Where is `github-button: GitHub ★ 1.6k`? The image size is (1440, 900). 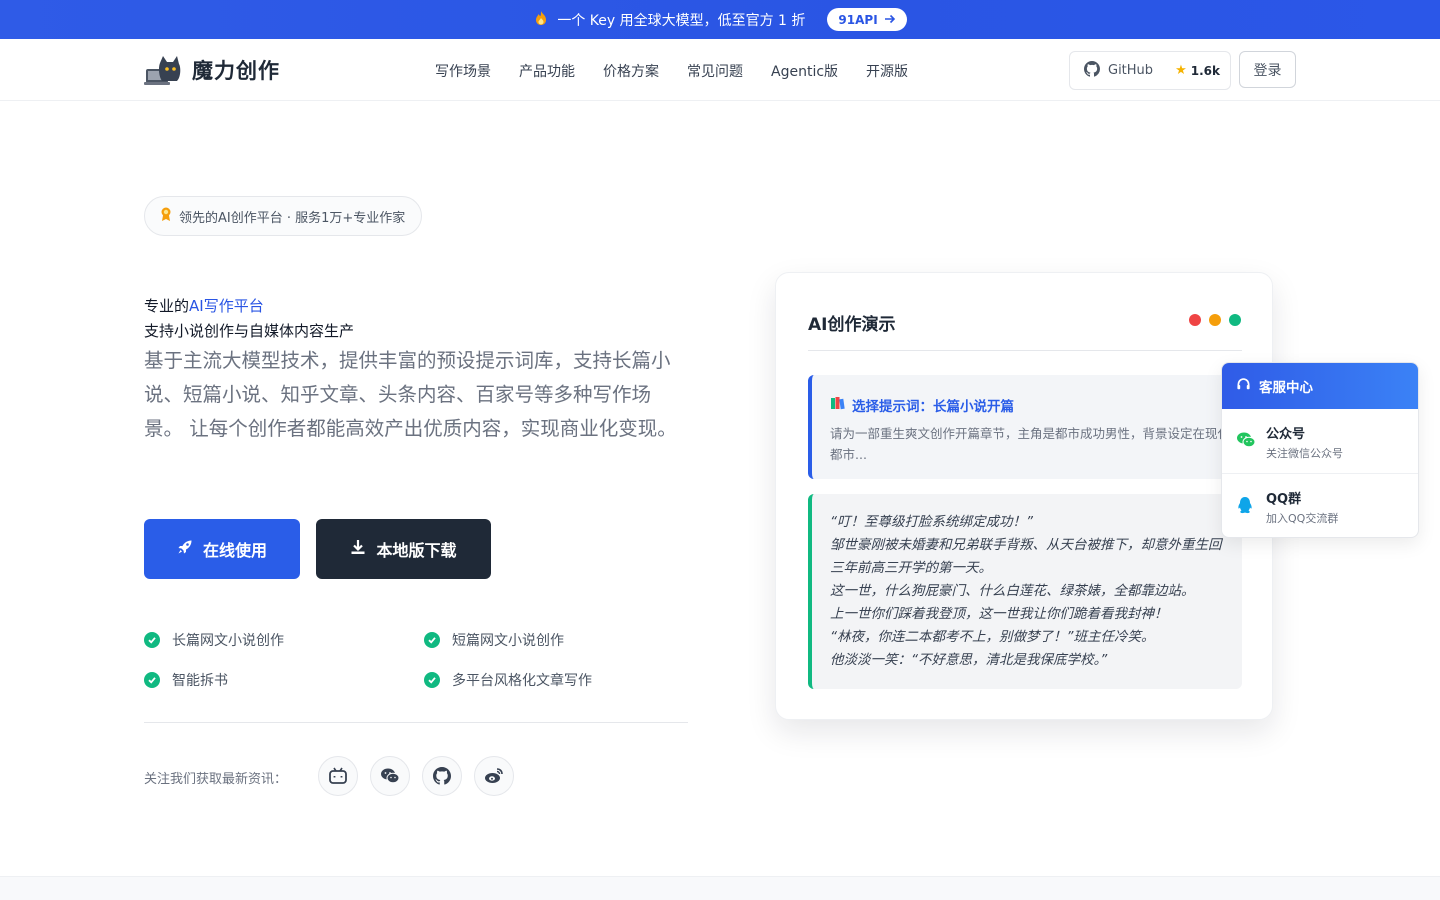
github-button: GitHub ★ 1.6k is located at coordinates (1150, 70).